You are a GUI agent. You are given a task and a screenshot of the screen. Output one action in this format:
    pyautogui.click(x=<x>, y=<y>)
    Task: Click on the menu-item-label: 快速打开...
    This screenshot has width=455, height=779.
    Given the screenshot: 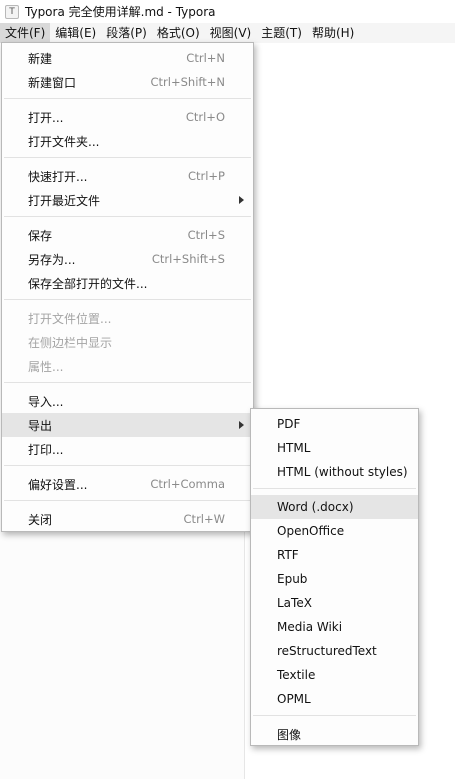 What is the action you would take?
    pyautogui.click(x=58, y=176)
    